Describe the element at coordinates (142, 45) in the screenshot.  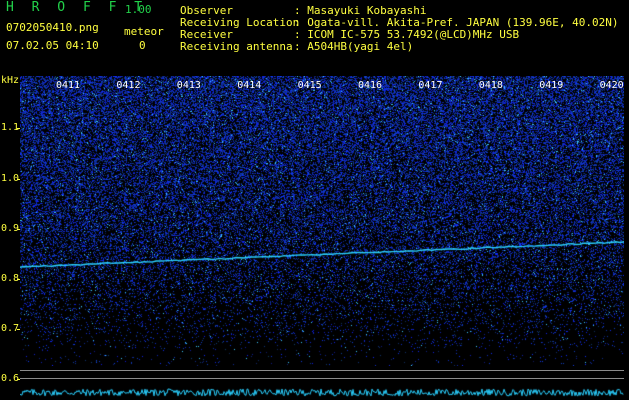
I see `meteor-count: 0` at that location.